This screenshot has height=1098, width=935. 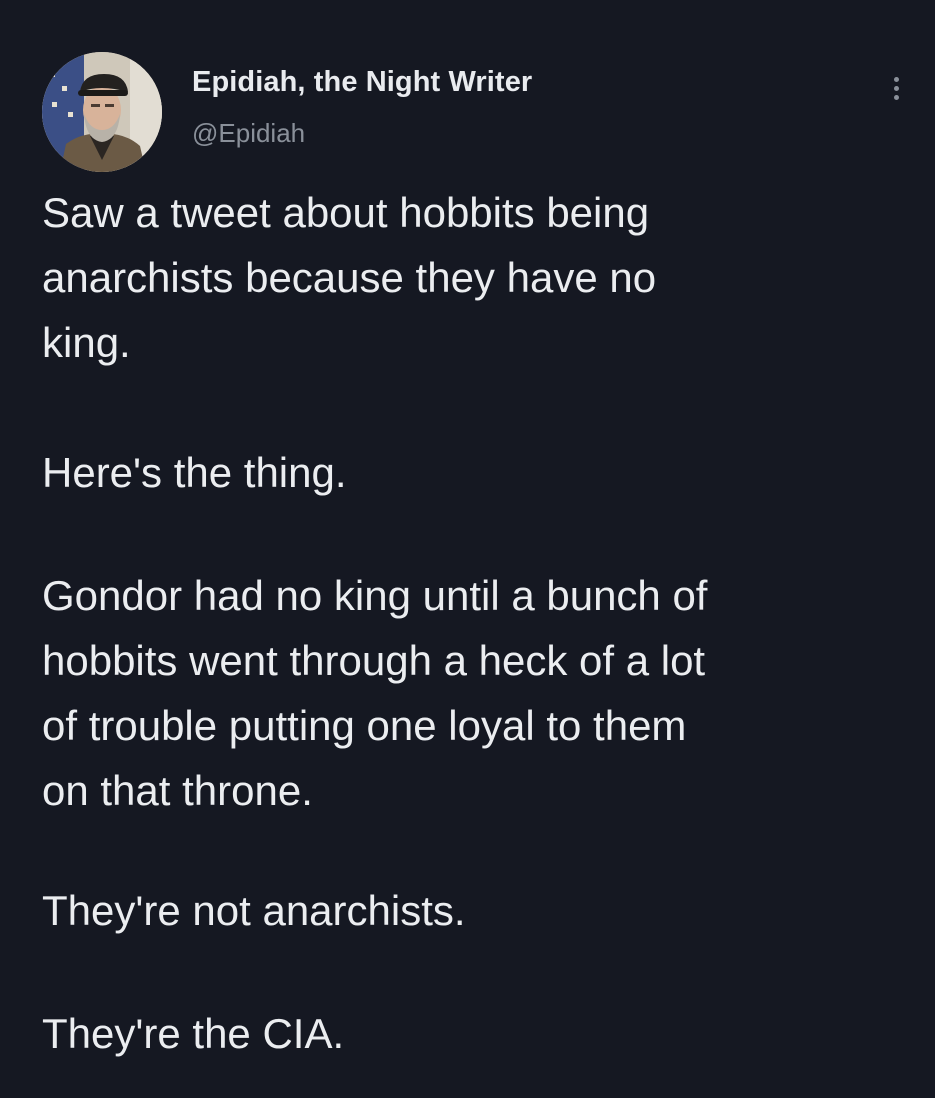 What do you see at coordinates (375, 595) in the screenshot?
I see `tweet-line: Gondor had no king until a bunch of` at bounding box center [375, 595].